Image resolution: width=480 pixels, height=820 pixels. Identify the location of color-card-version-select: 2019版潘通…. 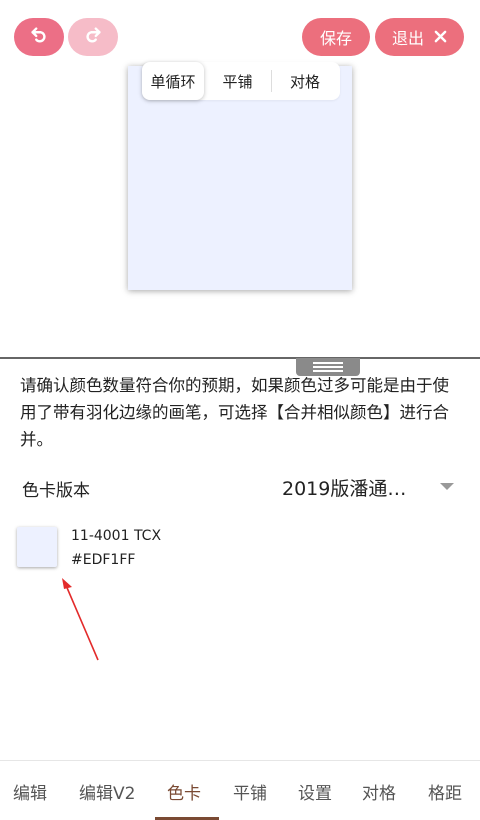
(371, 487).